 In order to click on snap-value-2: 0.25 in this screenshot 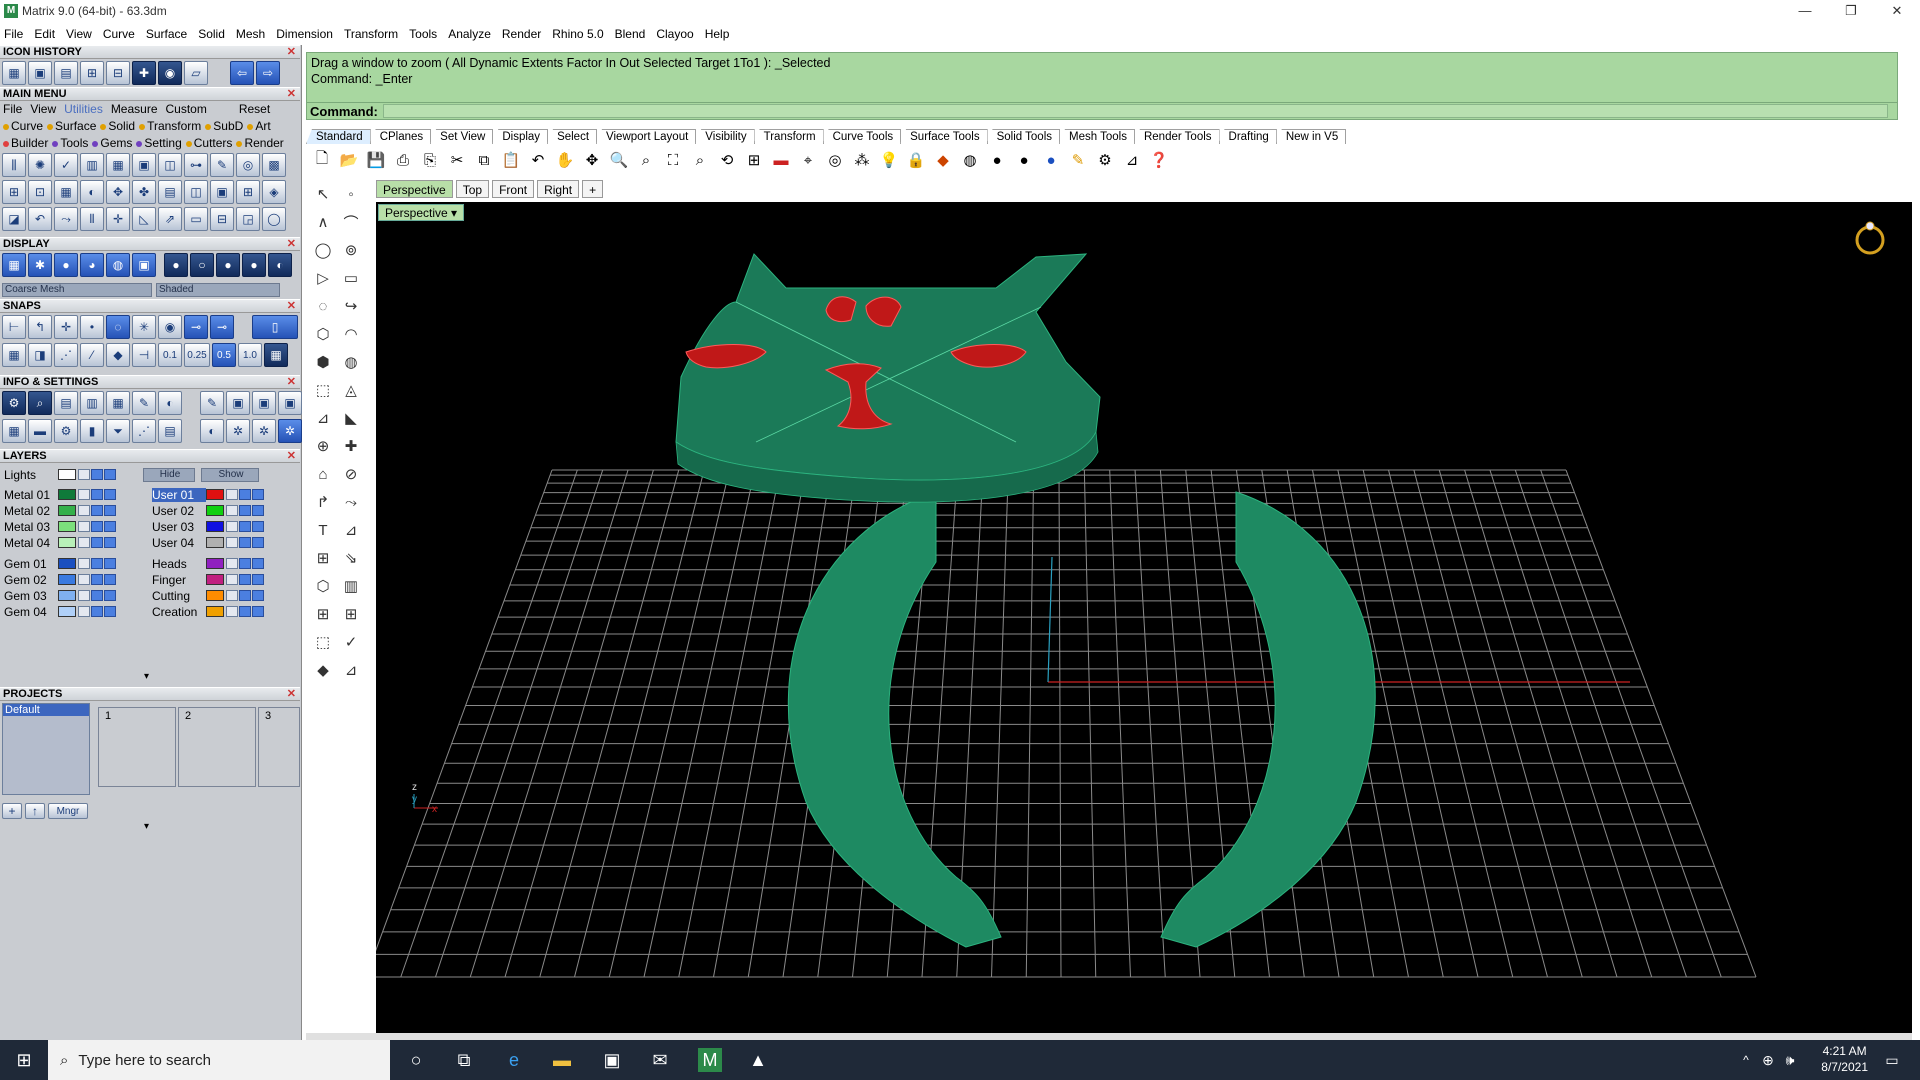, I will do `click(197, 355)`.